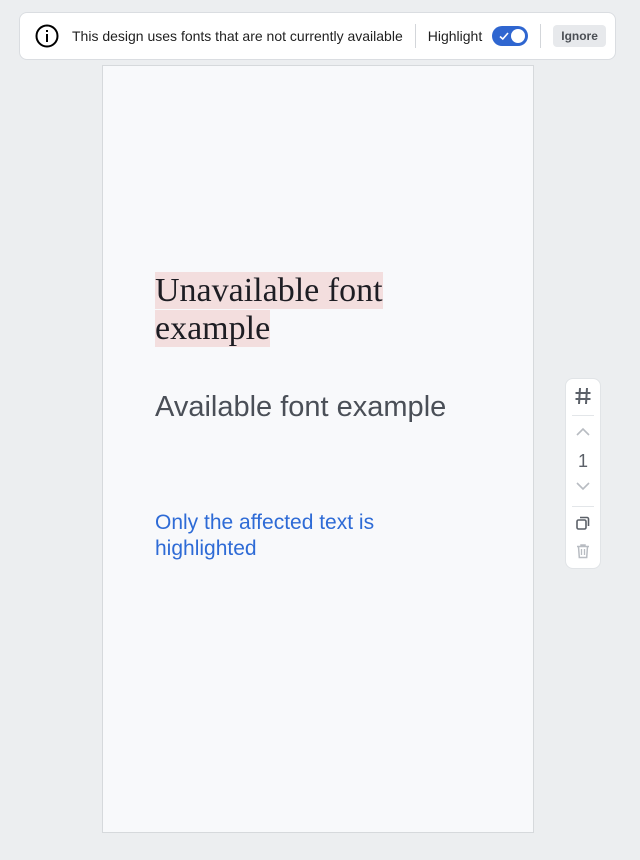 This screenshot has width=640, height=860. Describe the element at coordinates (579, 36) in the screenshot. I see `ignore-button: Ignore` at that location.